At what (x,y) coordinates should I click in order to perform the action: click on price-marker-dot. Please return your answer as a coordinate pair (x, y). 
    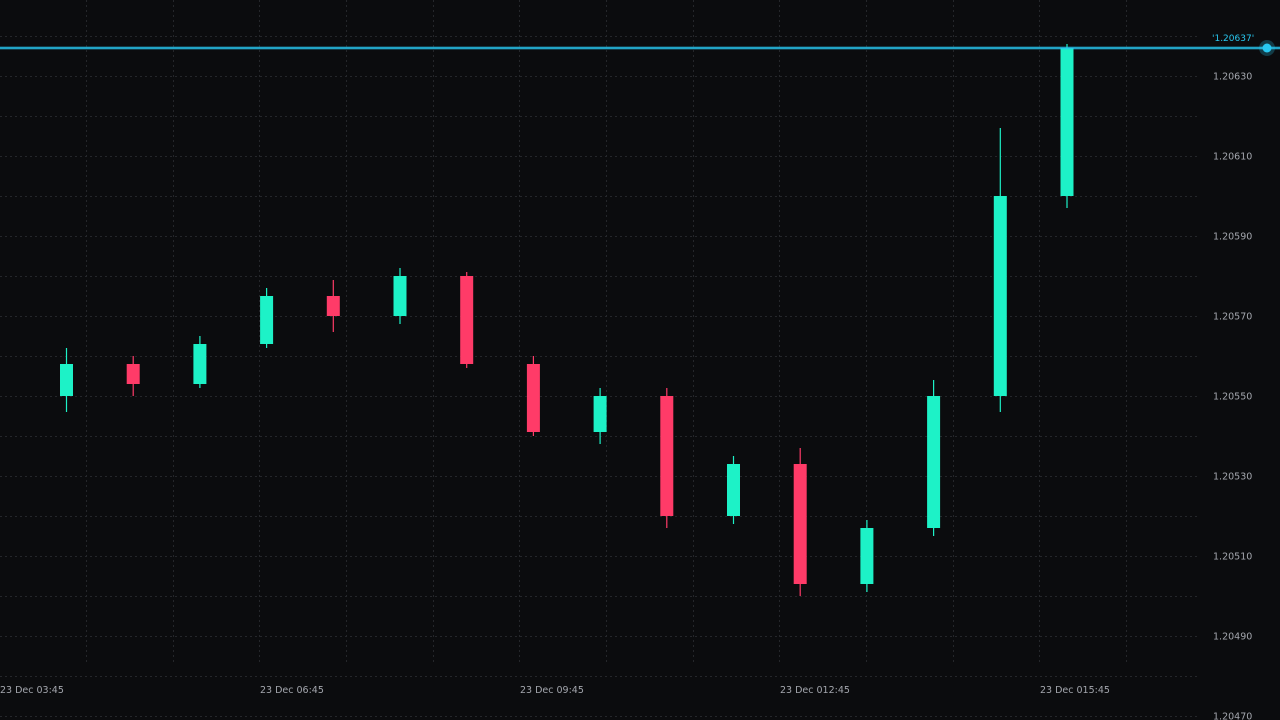
    Looking at the image, I should click on (1267, 48).